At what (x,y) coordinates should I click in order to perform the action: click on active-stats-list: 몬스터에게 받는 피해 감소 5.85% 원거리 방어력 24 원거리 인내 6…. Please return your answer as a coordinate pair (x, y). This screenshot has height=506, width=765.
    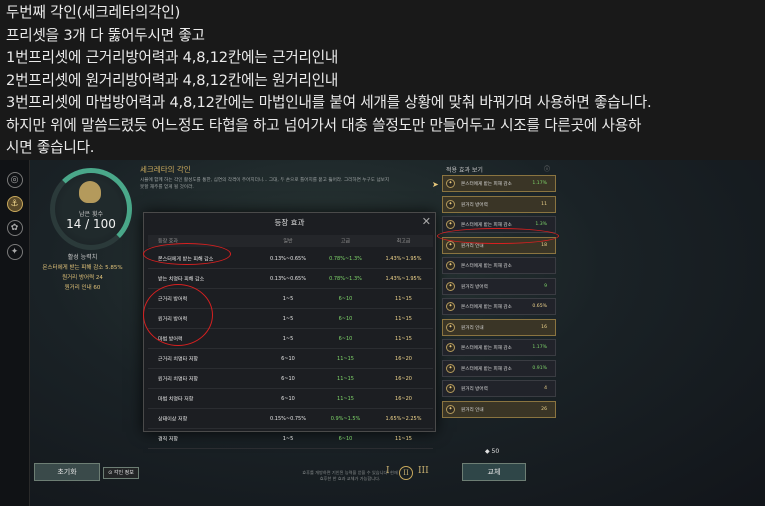
    Looking at the image, I should click on (82, 278).